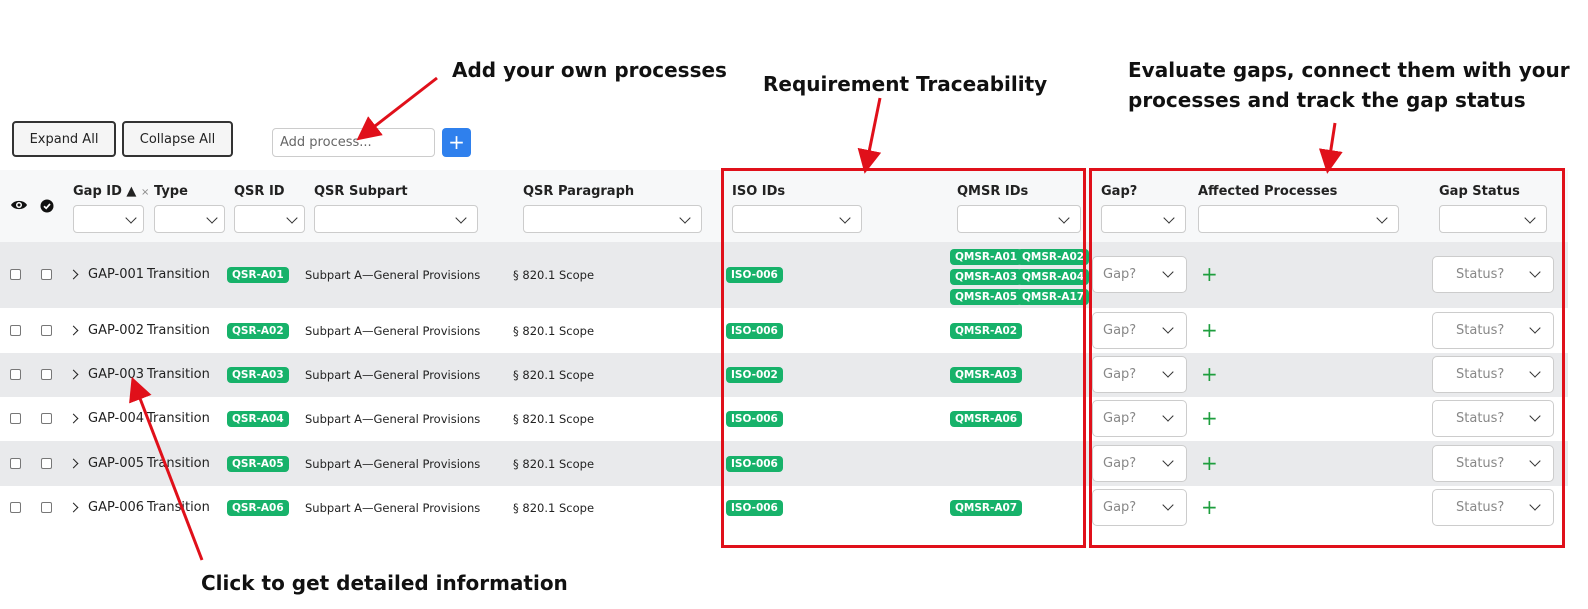 This screenshot has width=1588, height=609. Describe the element at coordinates (869, 135) in the screenshot. I see `arrow-traceability` at that location.